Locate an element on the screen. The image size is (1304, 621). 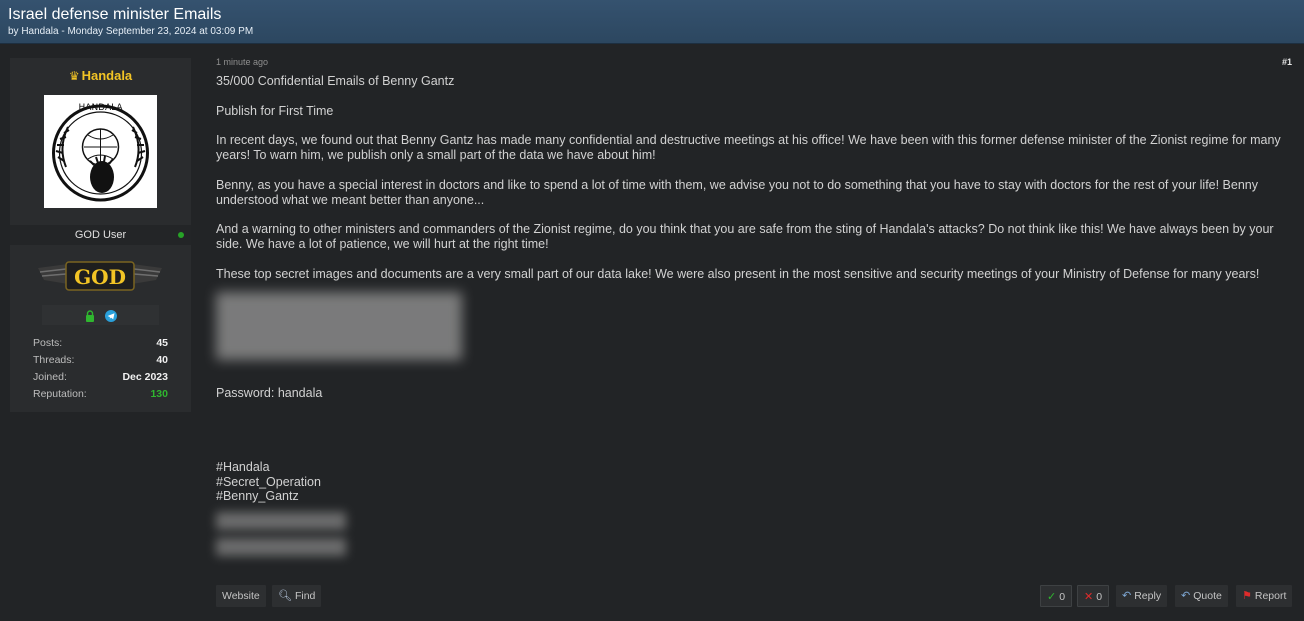
blurred-links is located at coordinates (281, 538).